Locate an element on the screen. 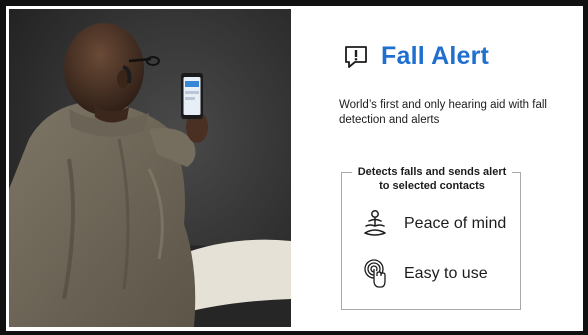 The image size is (588, 335). feature-label: Easy to use is located at coordinates (446, 273).